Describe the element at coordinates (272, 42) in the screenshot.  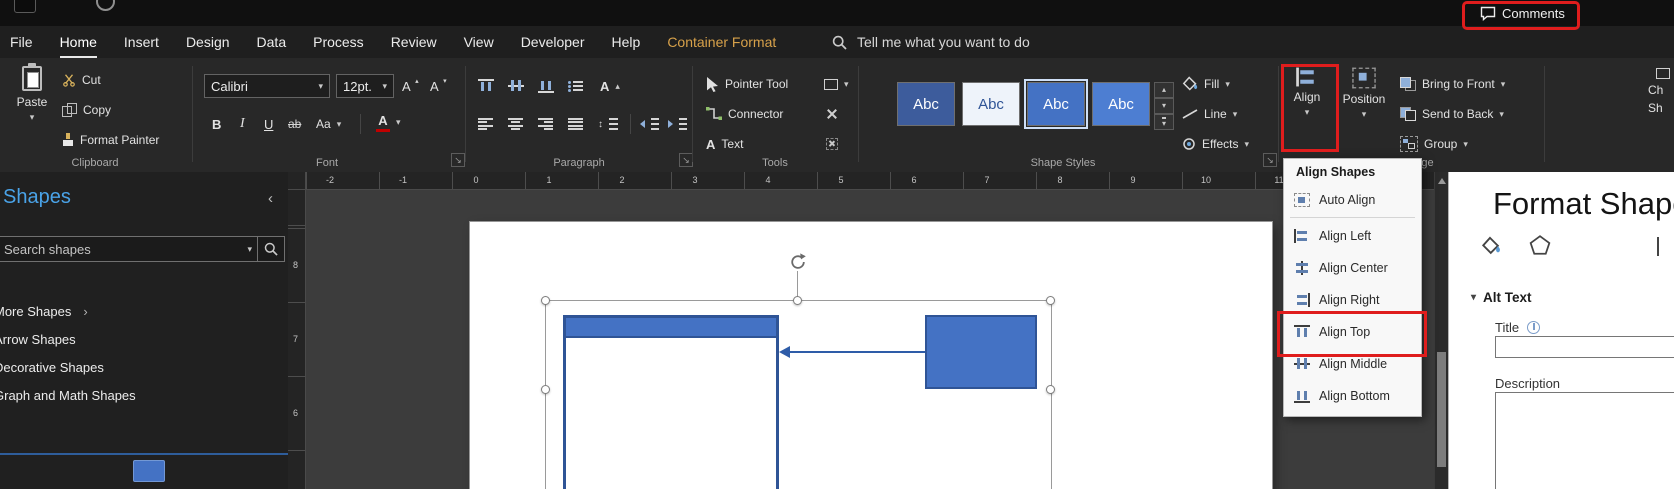
I see `tab-data: Data` at that location.